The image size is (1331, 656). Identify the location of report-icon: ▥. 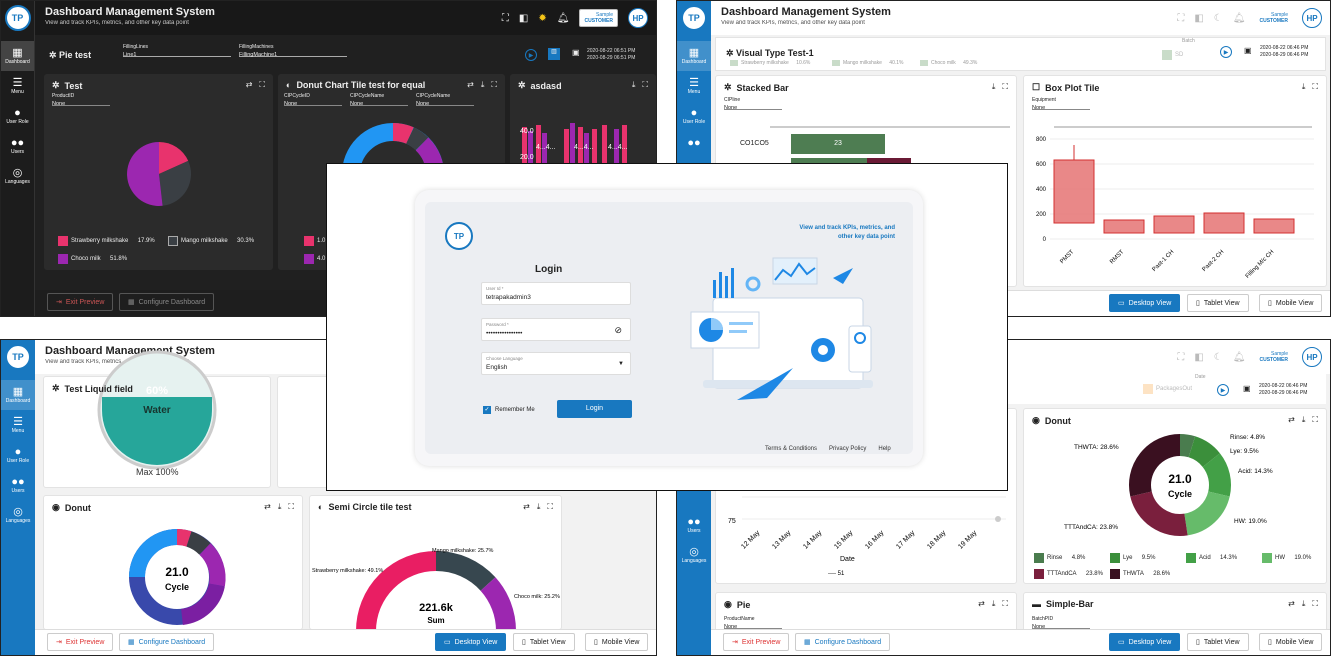
(554, 54).